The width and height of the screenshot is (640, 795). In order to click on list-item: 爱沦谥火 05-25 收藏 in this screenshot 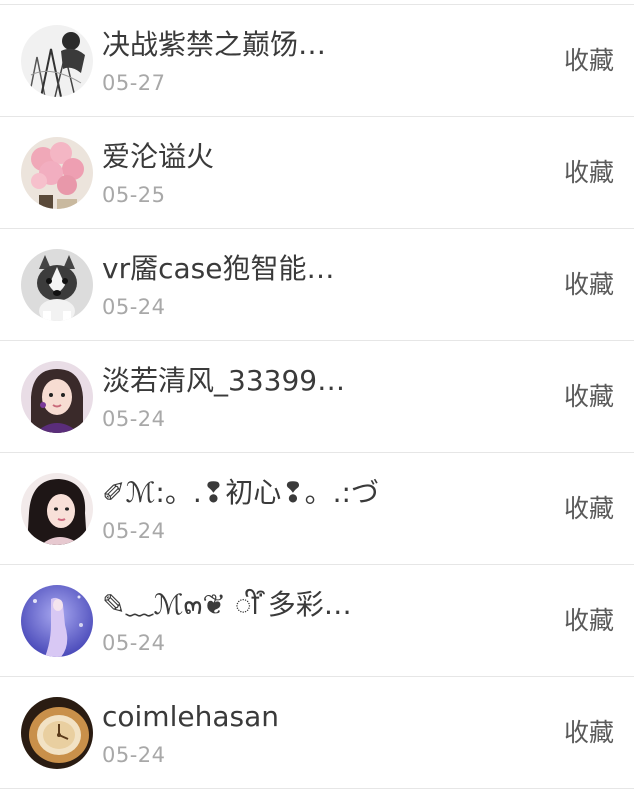, I will do `click(317, 173)`.